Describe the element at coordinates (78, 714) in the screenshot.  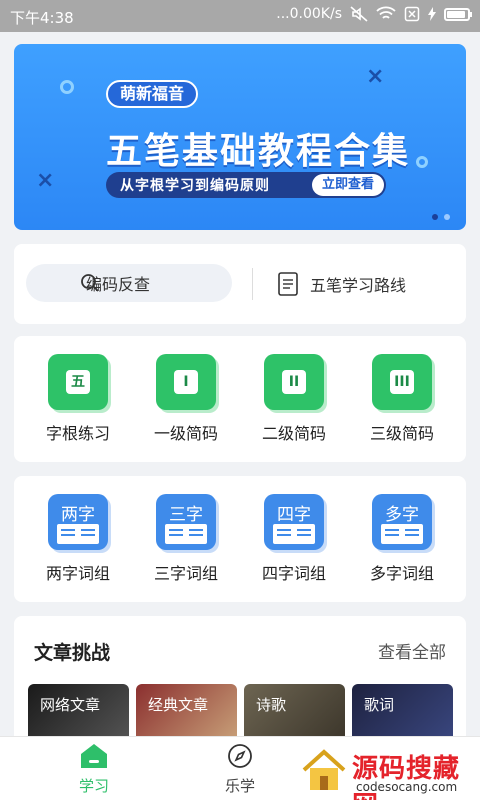
I see `article-tile: 网络文章` at that location.